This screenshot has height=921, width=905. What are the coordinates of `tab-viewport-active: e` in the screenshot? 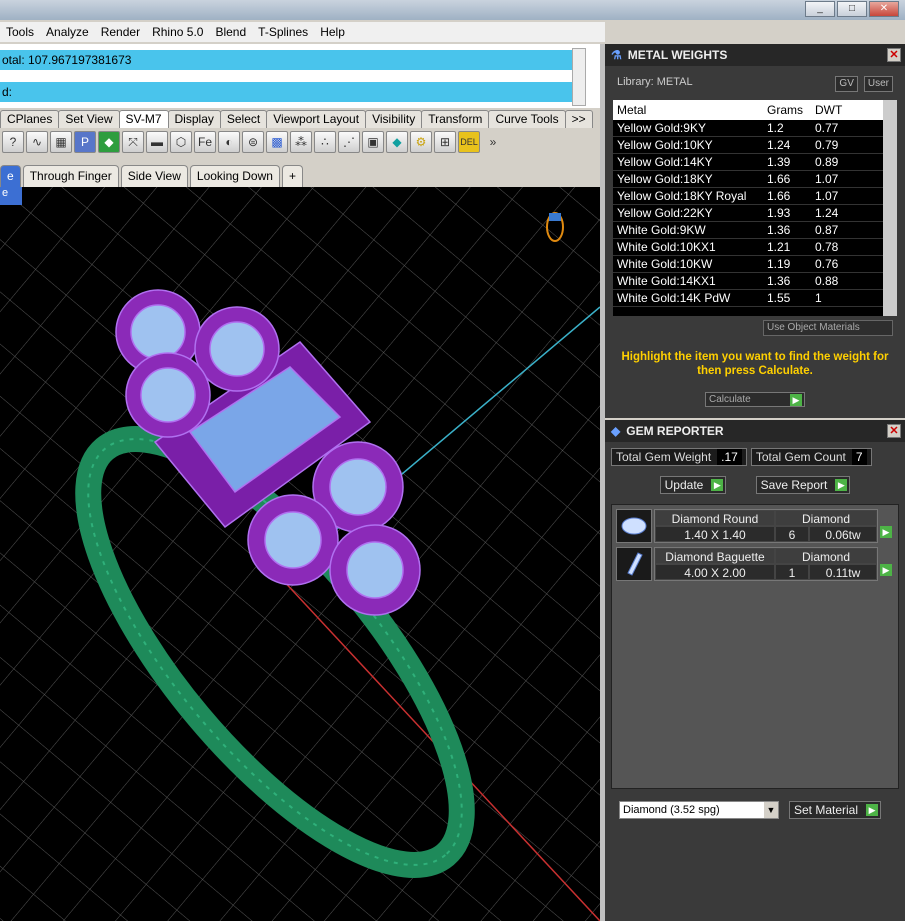 It's located at (10, 176).